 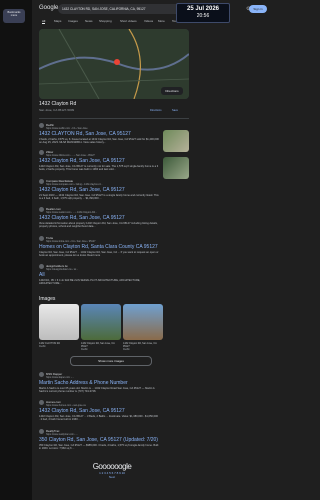 I want to click on pagination: Goooooogle 1 2 3 4 5 6 7 8 9 10 Next, so click(x=112, y=470).